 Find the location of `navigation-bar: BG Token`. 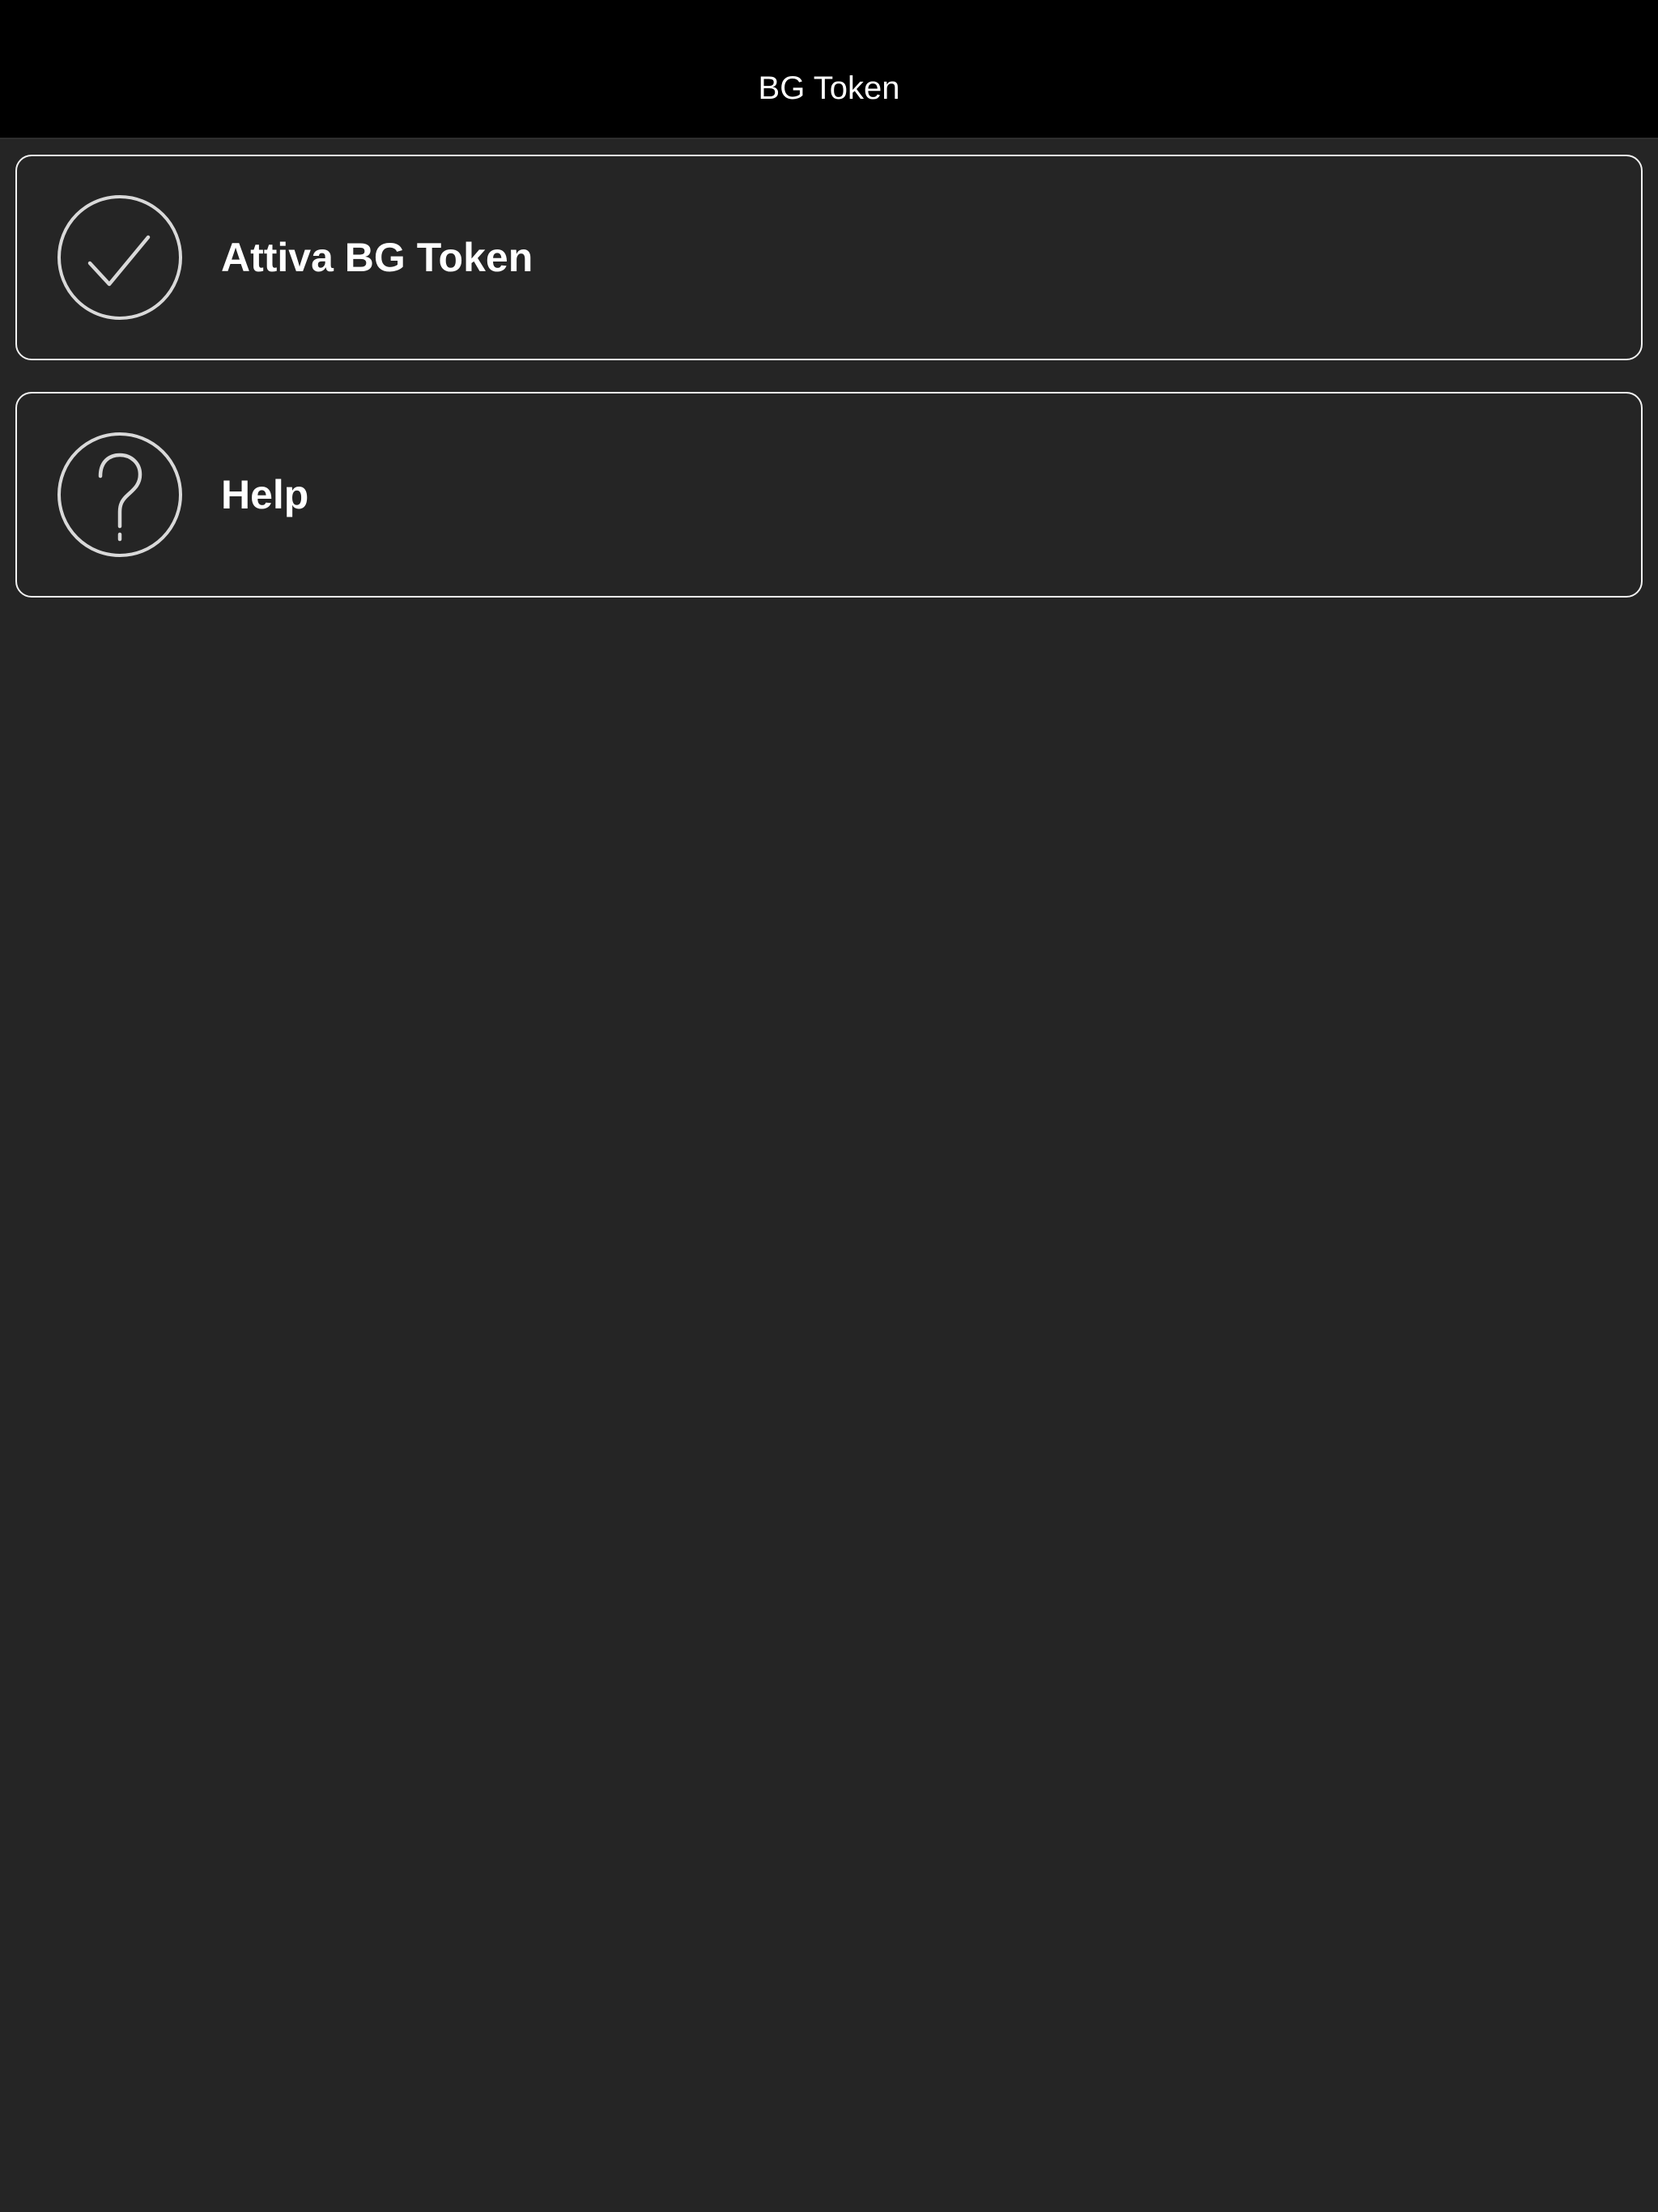

navigation-bar: BG Token is located at coordinates (829, 70).